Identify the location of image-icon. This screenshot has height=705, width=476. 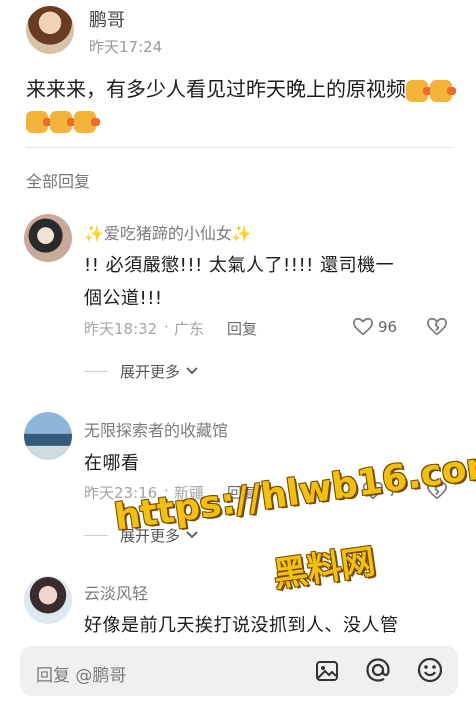
(327, 671).